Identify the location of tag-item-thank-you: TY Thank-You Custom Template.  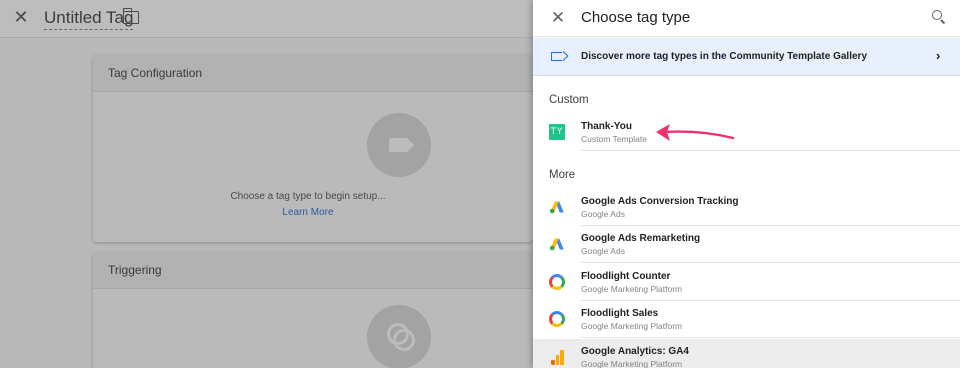
(746, 132).